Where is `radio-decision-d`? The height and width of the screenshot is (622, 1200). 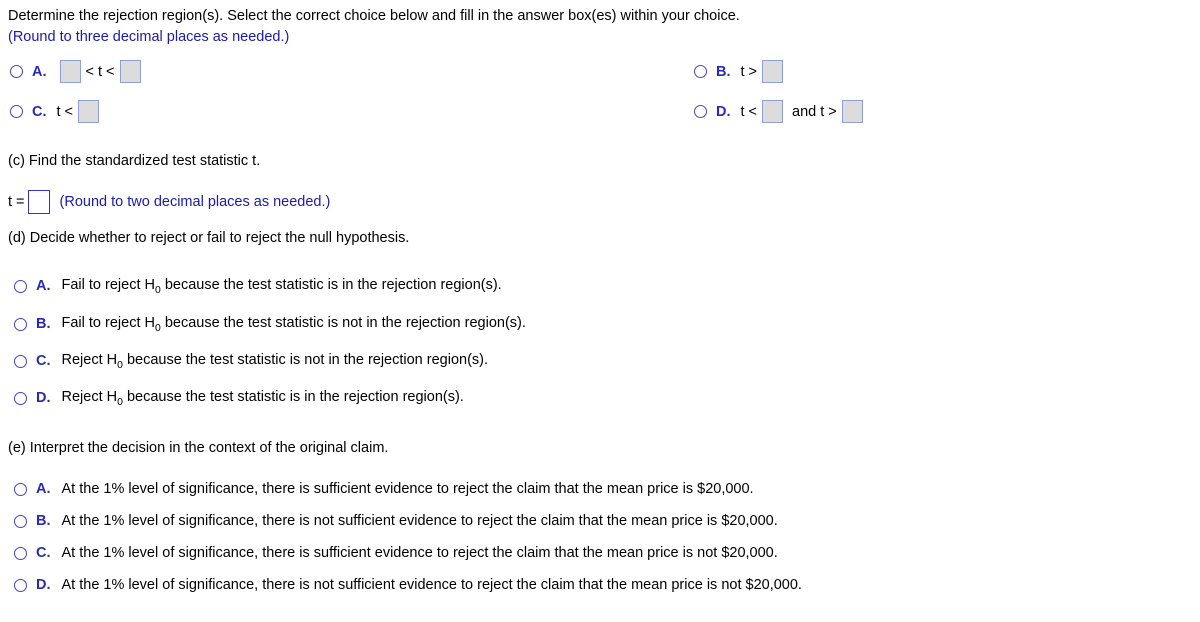
radio-decision-d is located at coordinates (20, 398).